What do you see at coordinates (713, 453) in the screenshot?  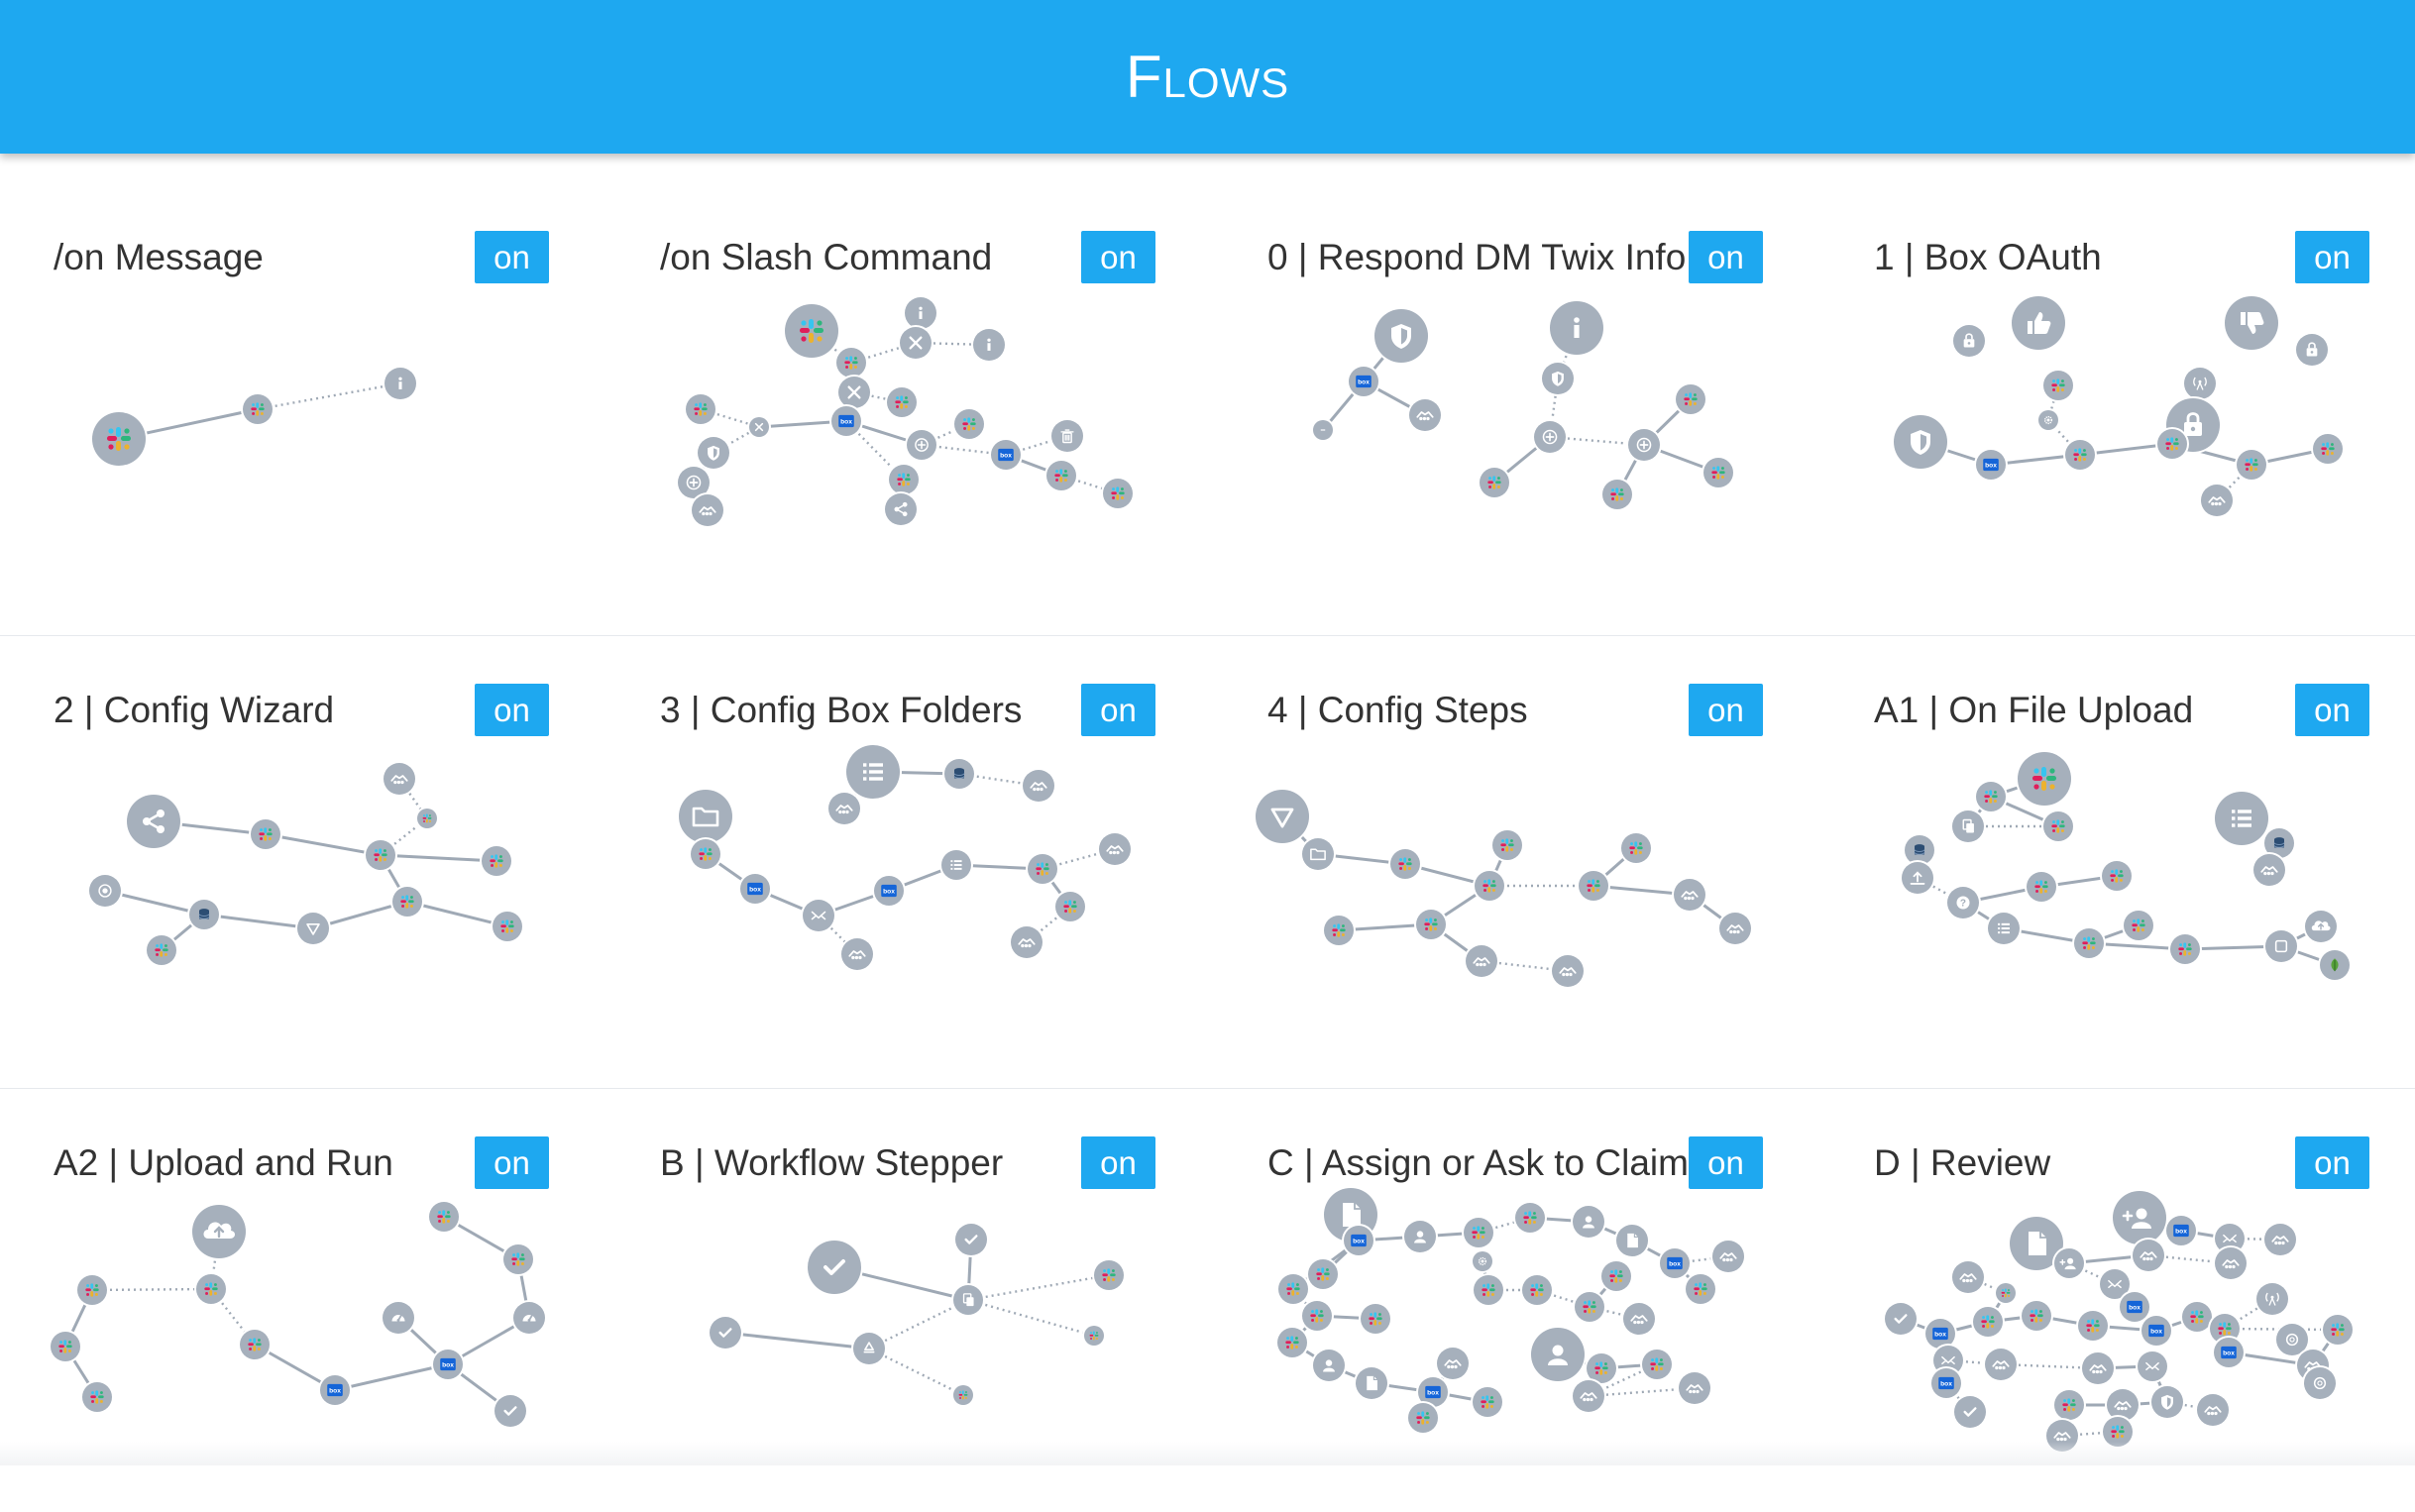 I see `shield-icon` at bounding box center [713, 453].